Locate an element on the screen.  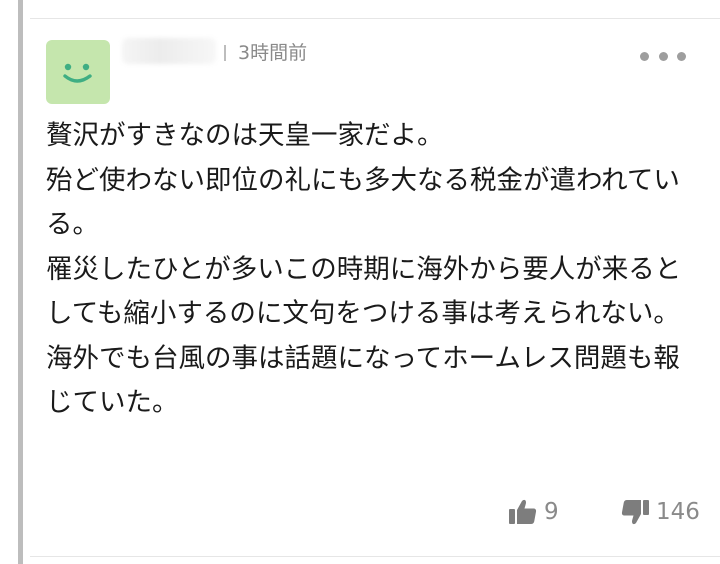
bottom-divider is located at coordinates (375, 556).